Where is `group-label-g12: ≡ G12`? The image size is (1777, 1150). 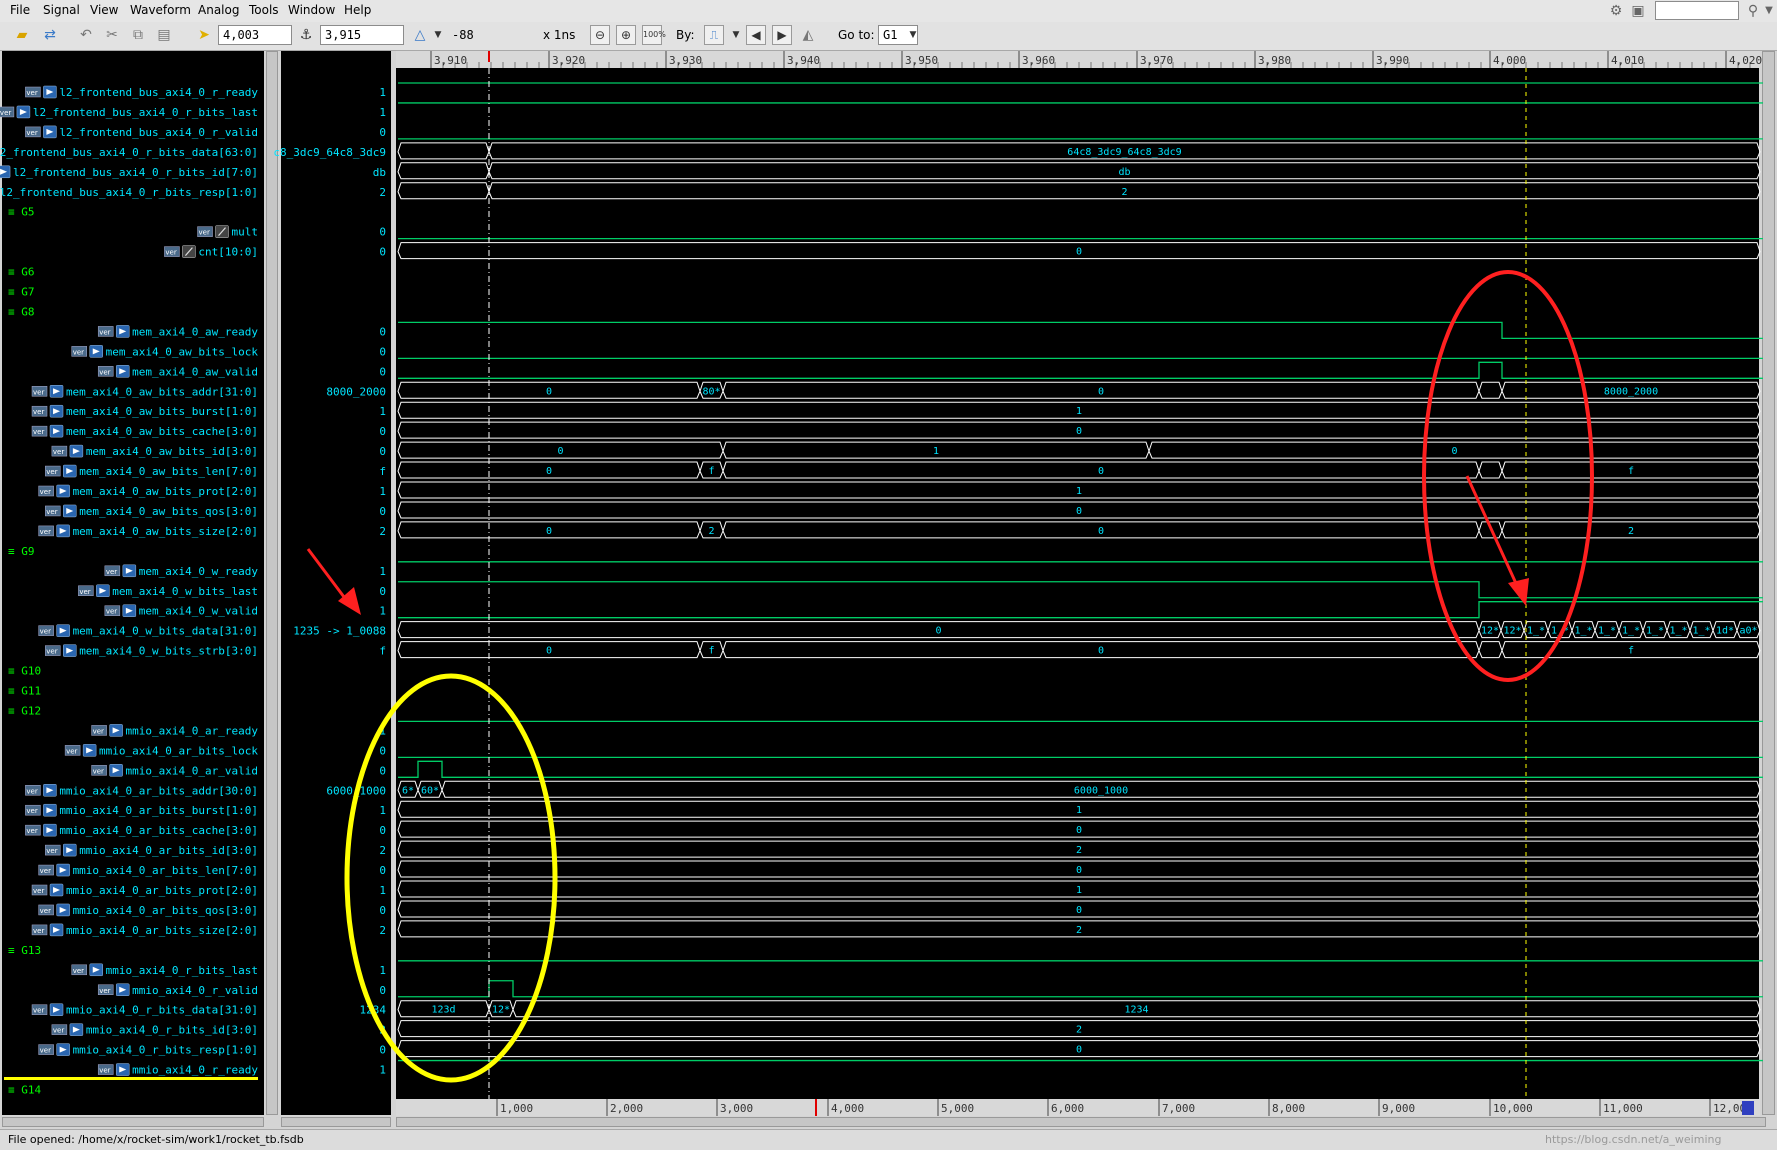
group-label-g12: ≡ G12 is located at coordinates (24, 710).